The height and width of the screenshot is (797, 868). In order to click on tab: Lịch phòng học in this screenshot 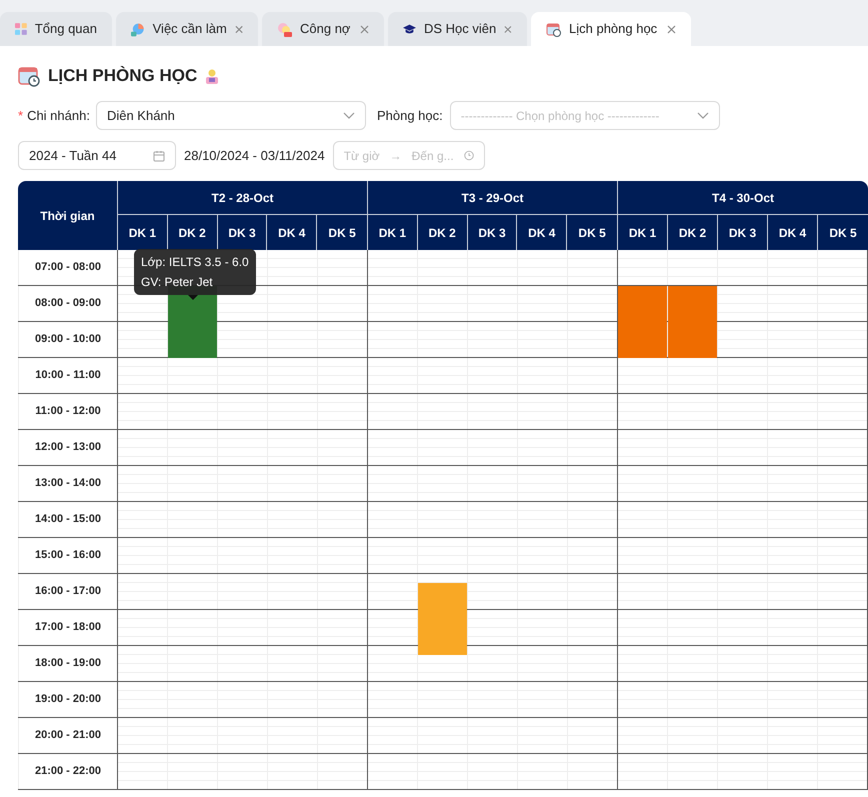, I will do `click(611, 29)`.